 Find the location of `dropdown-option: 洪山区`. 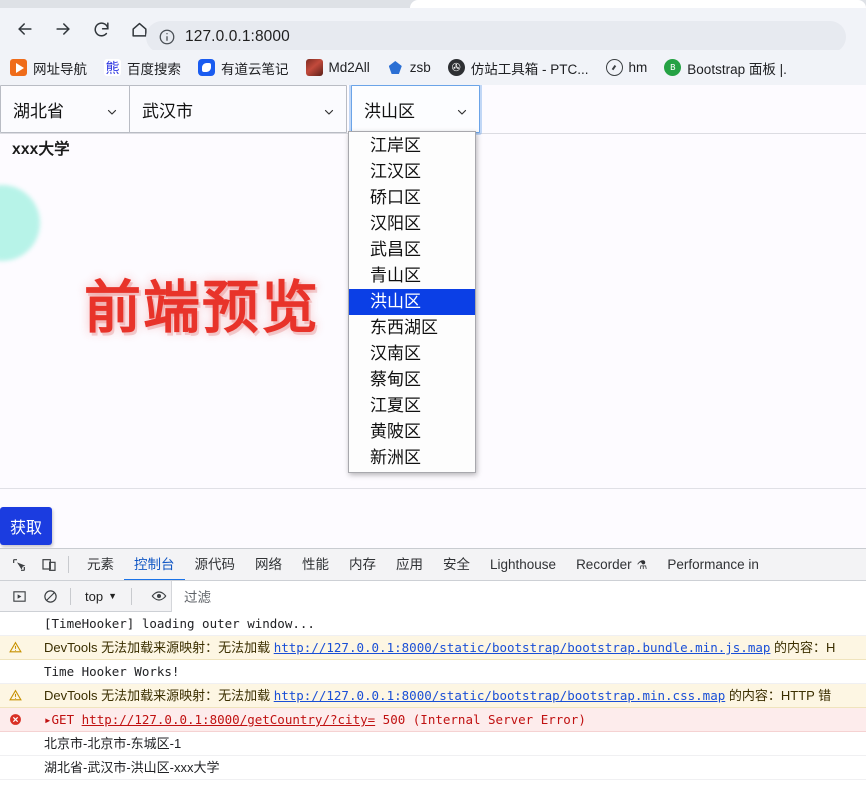

dropdown-option: 洪山区 is located at coordinates (412, 302).